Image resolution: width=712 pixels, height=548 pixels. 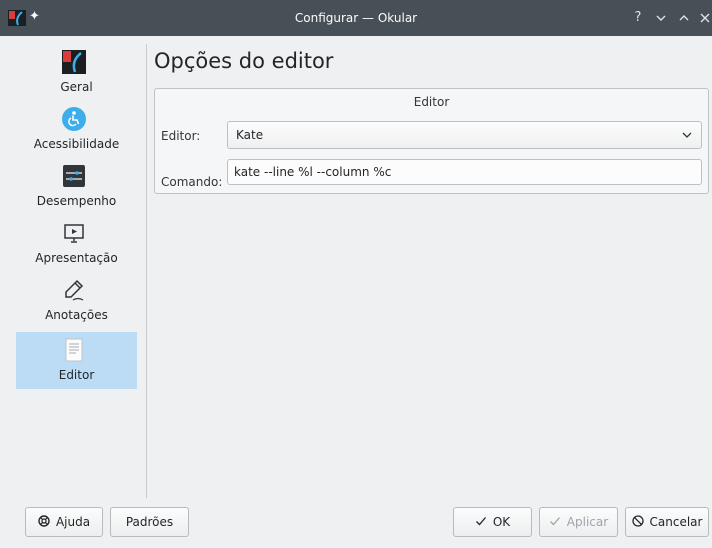 I want to click on sidebar-item-label: Anotações, so click(x=76, y=315).